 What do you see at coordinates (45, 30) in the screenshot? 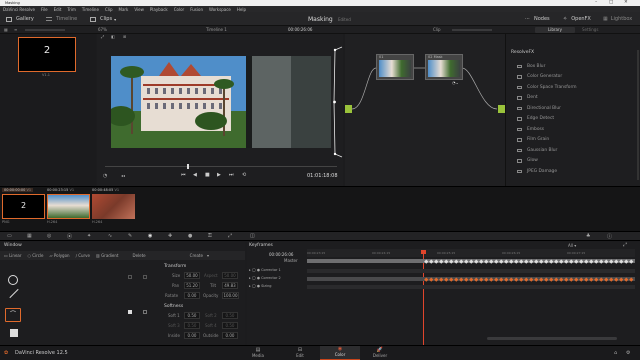
I see `thumbnail-size-slider` at bounding box center [45, 30].